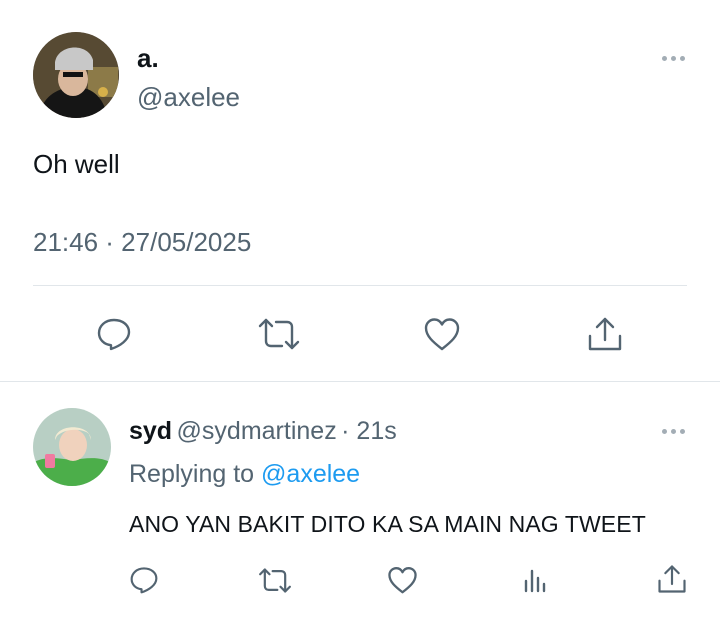 The width and height of the screenshot is (720, 623). What do you see at coordinates (673, 431) in the screenshot?
I see `reply-more-options-icon` at bounding box center [673, 431].